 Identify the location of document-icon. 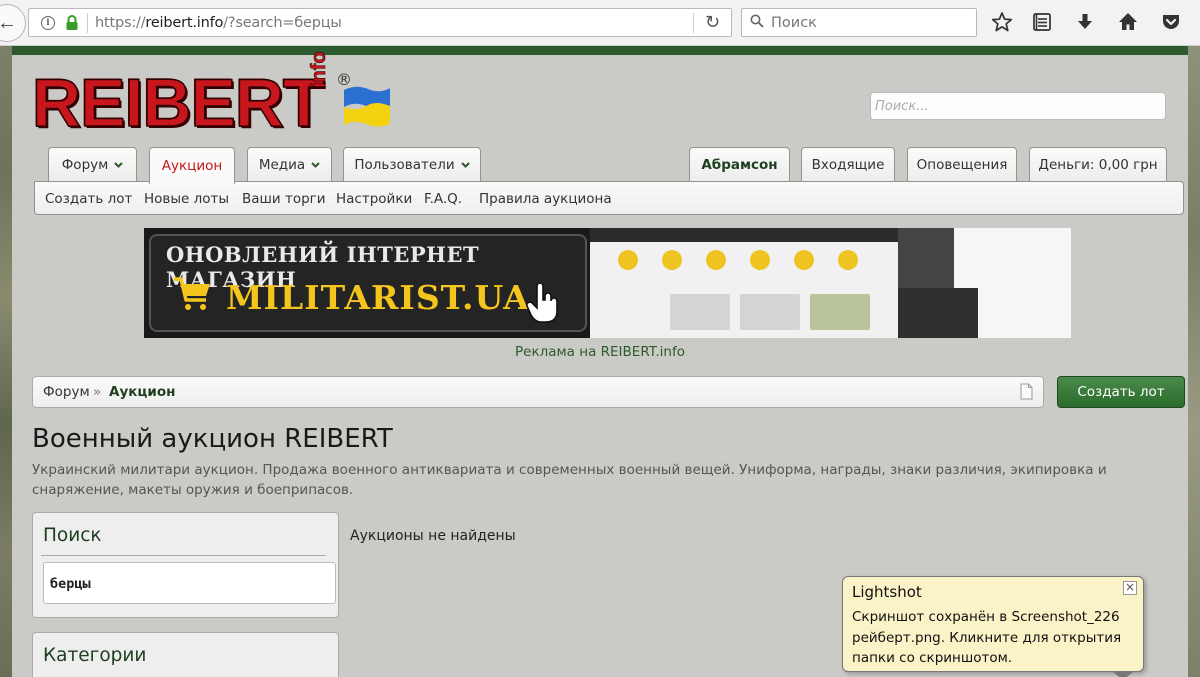
(1026, 391).